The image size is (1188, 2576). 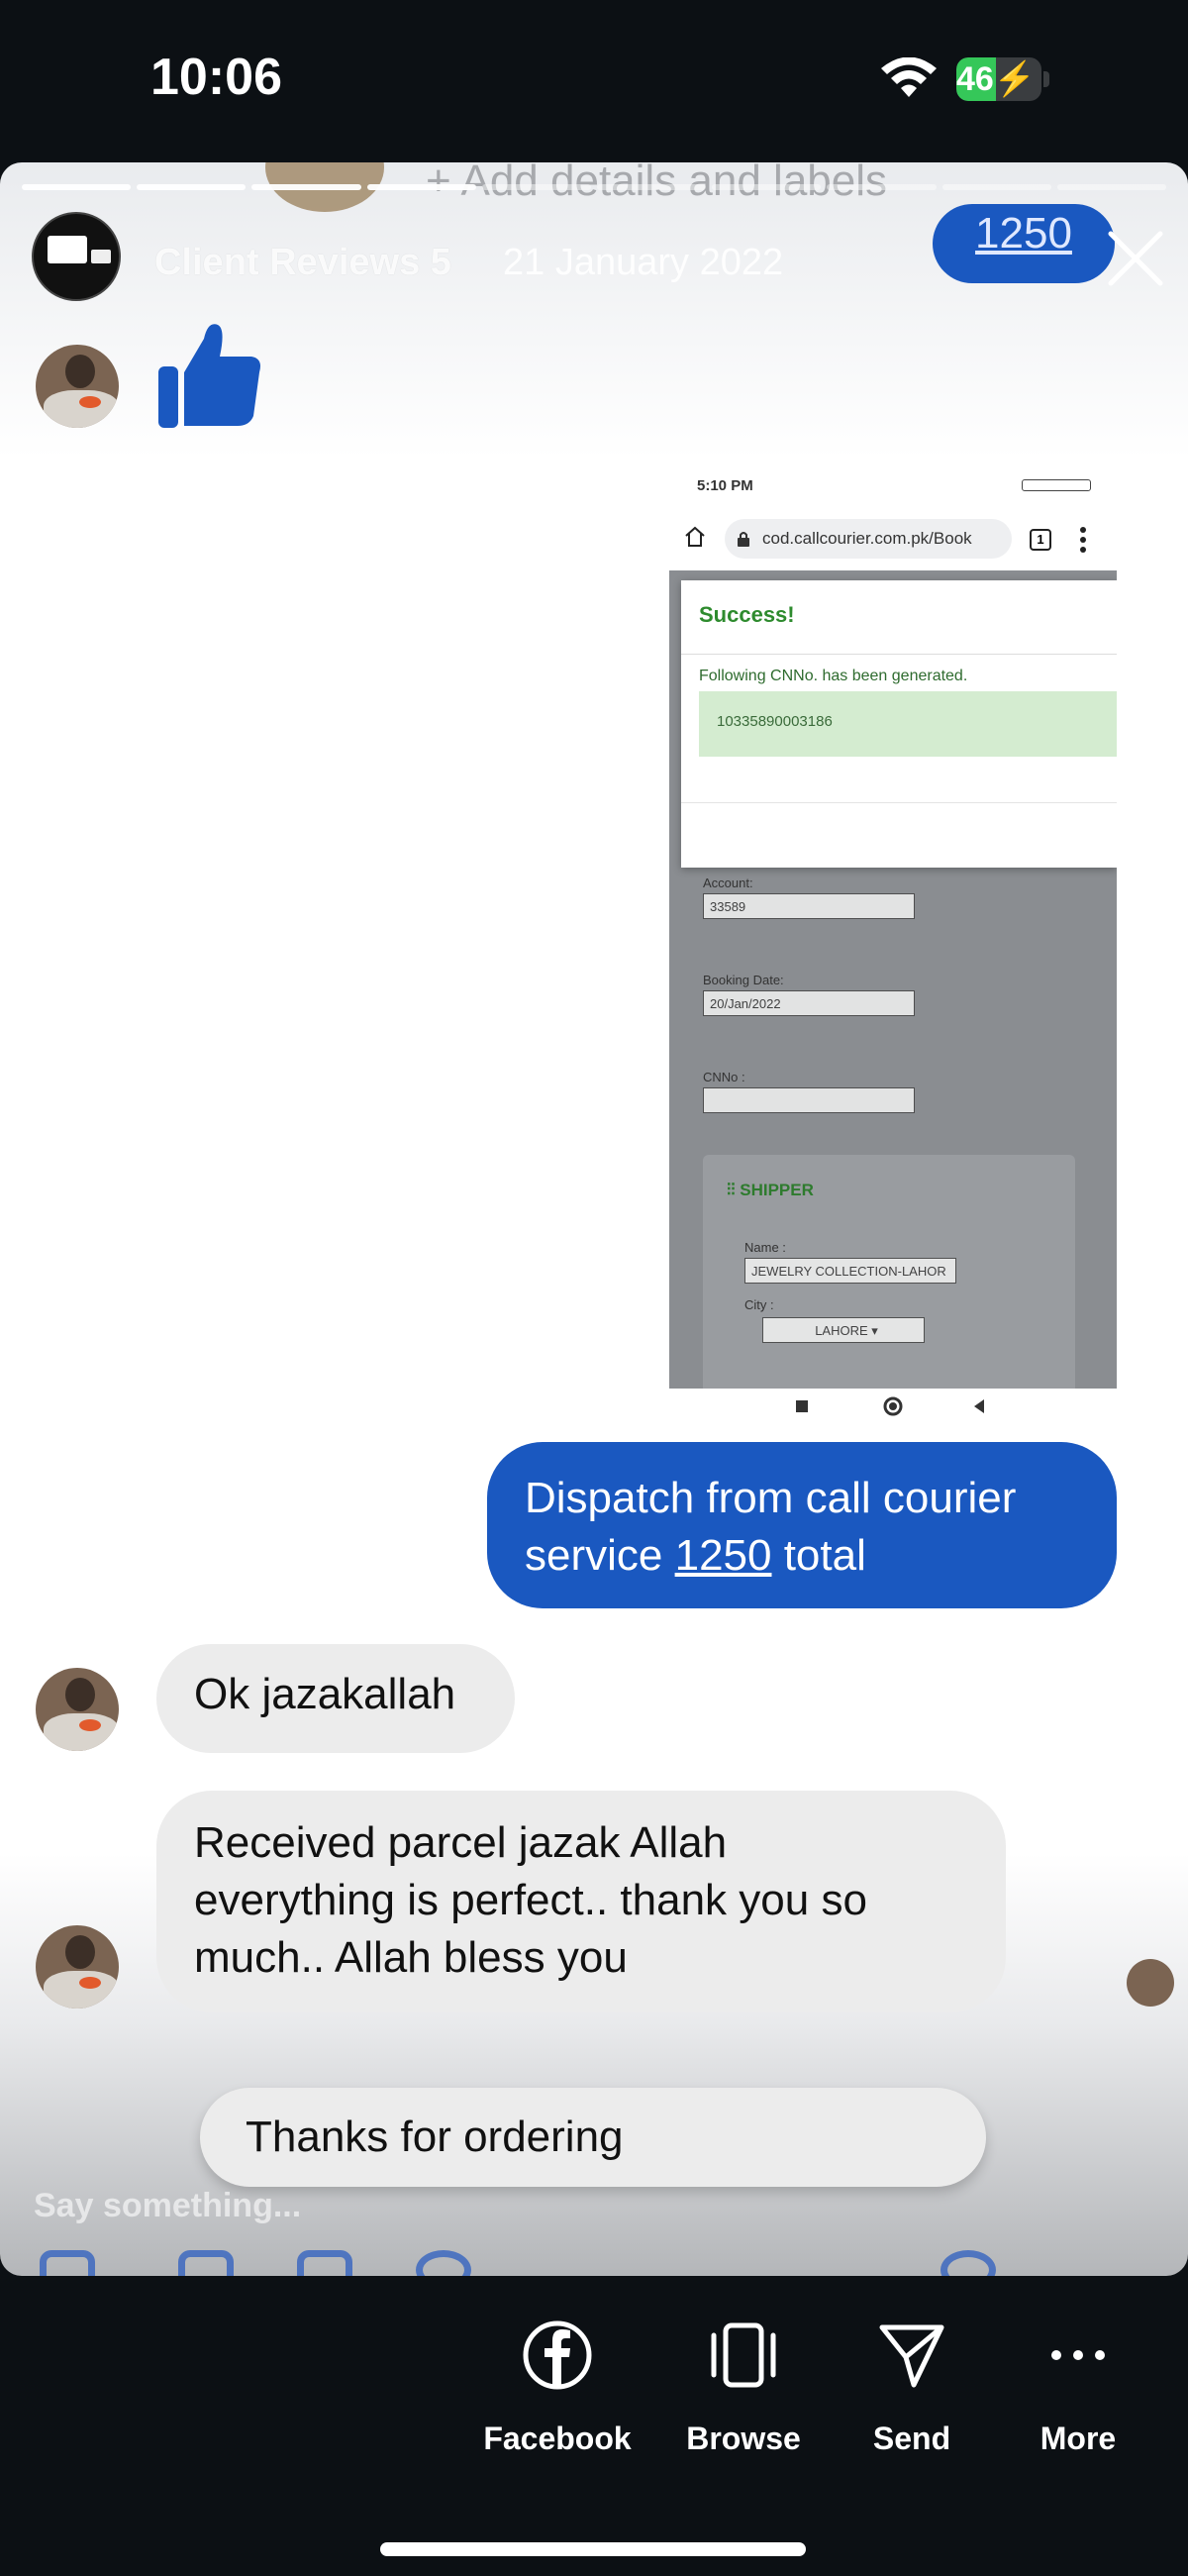 What do you see at coordinates (216, 77) in the screenshot?
I see `status-time: 10:06` at bounding box center [216, 77].